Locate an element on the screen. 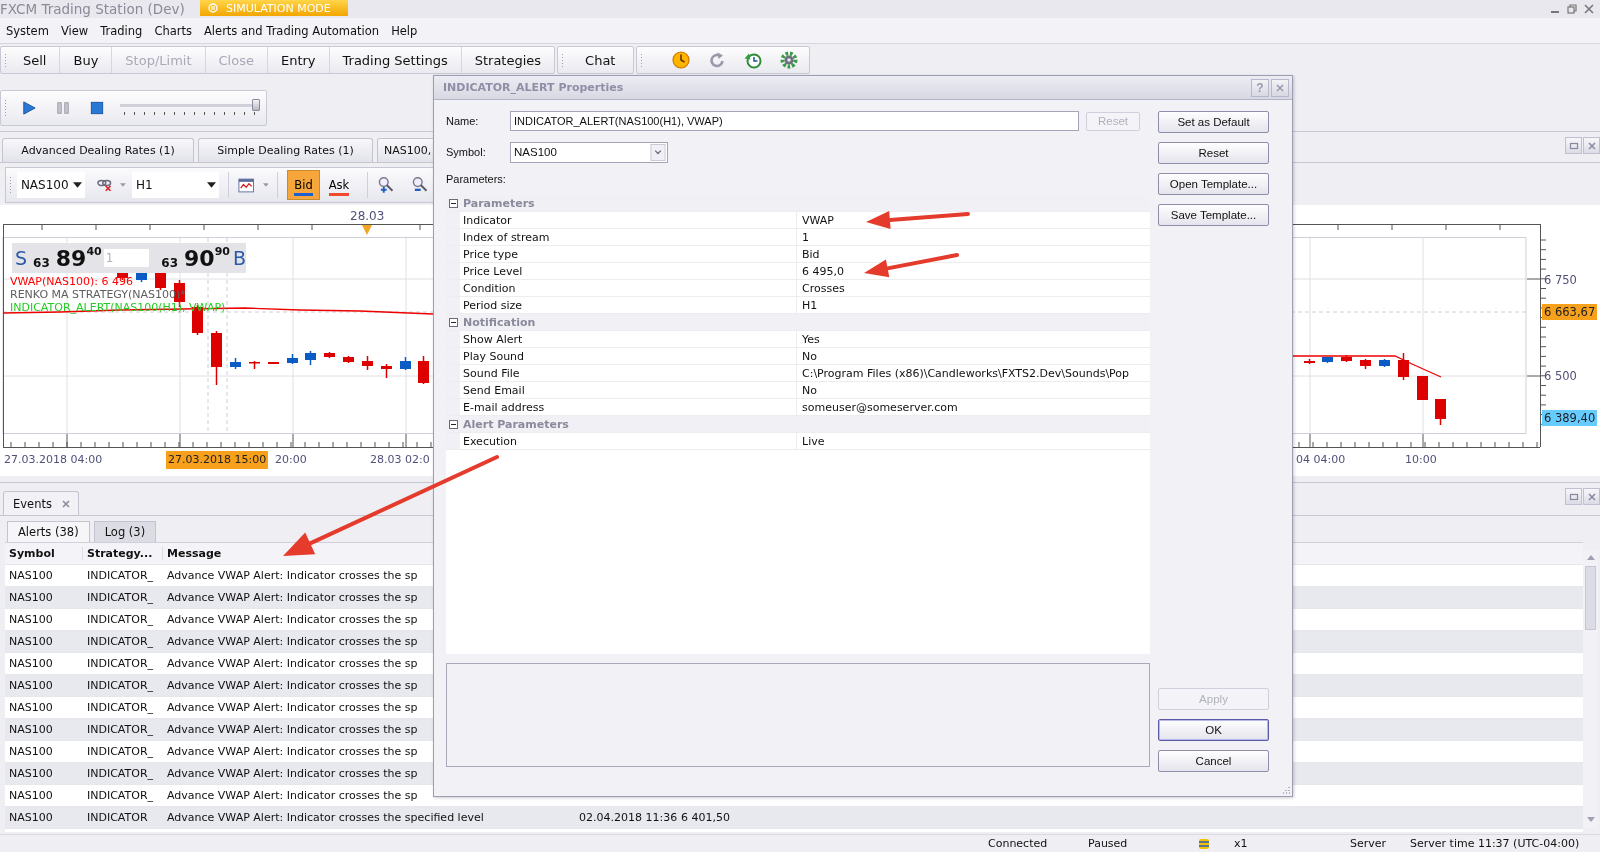  dialog-button: Reset is located at coordinates (1213, 153).